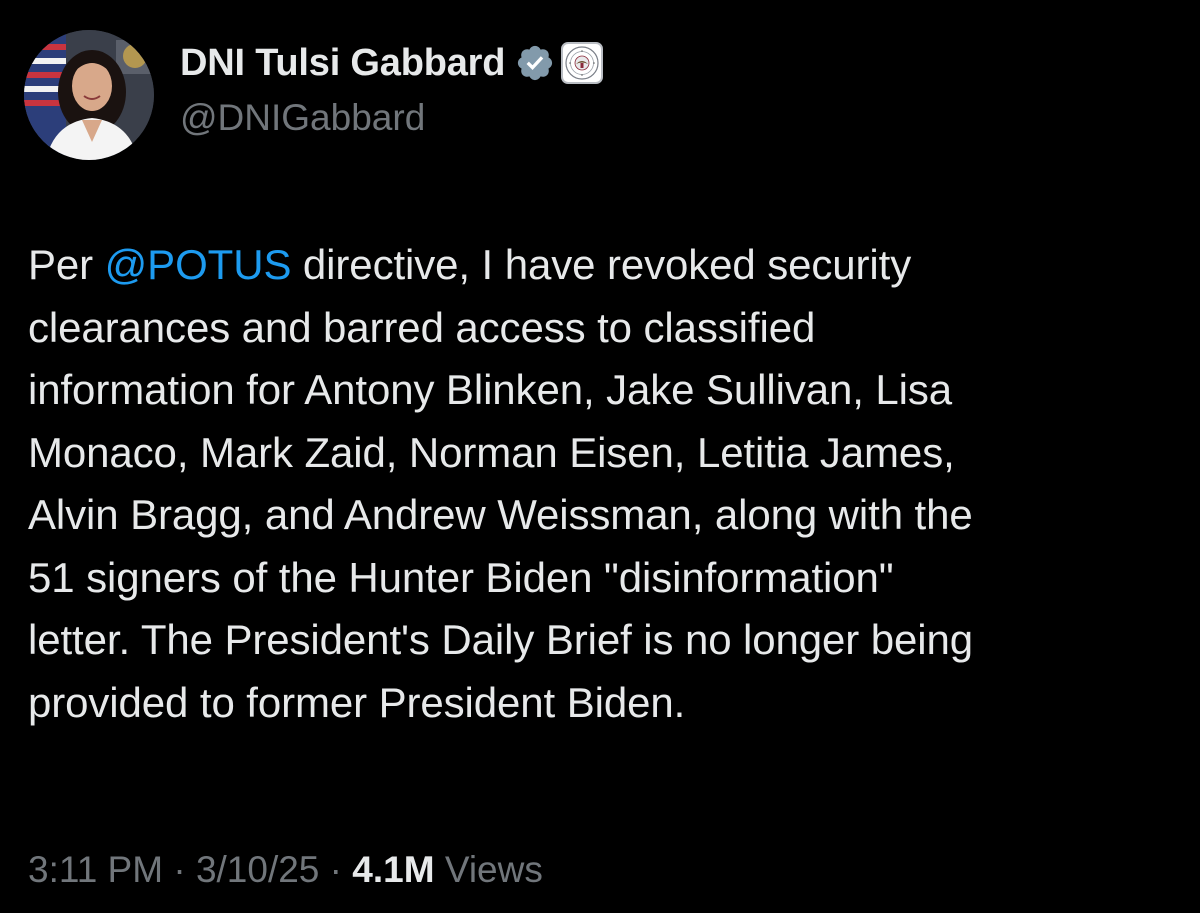 The height and width of the screenshot is (913, 1200). I want to click on tweet-date: 3/10/25, so click(257, 869).